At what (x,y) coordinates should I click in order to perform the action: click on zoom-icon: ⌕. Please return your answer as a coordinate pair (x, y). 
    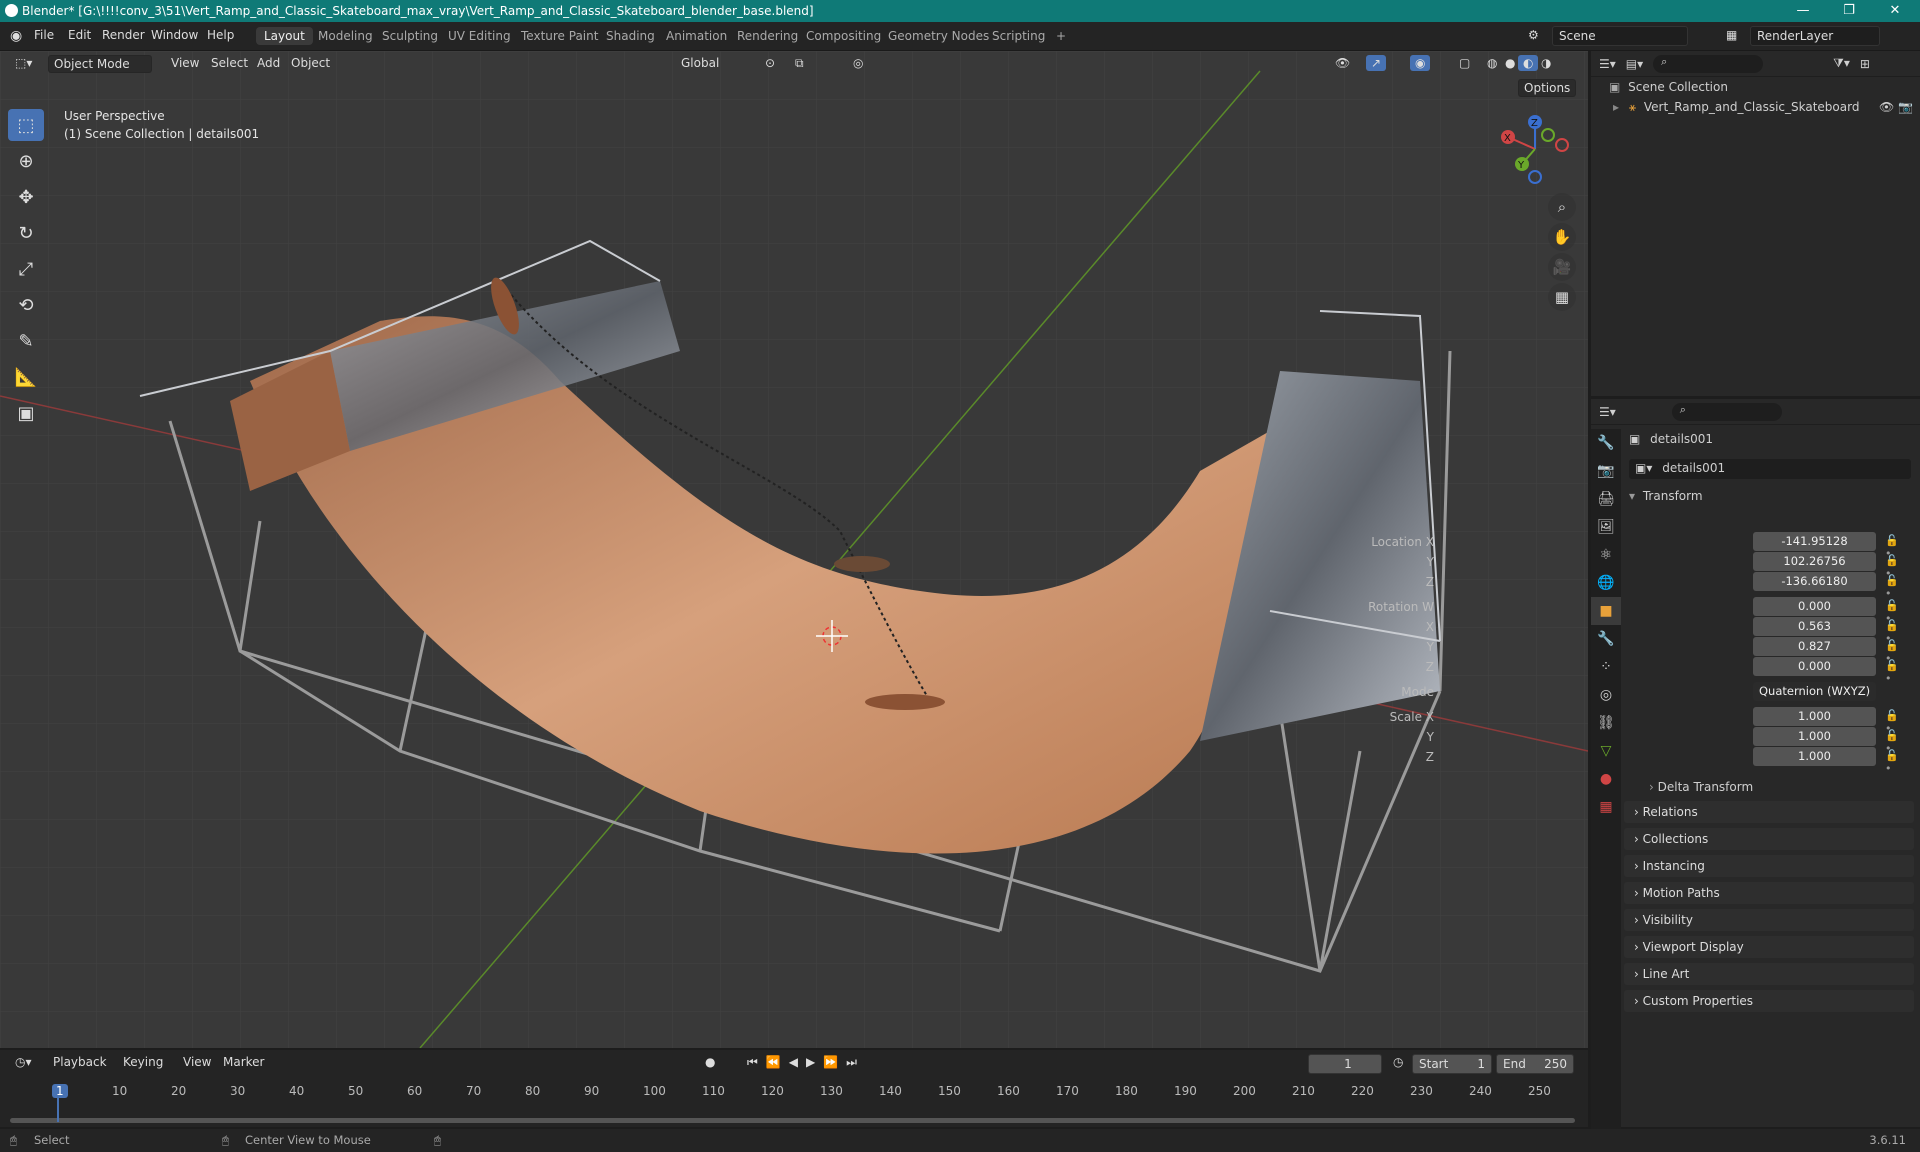
    Looking at the image, I should click on (1562, 207).